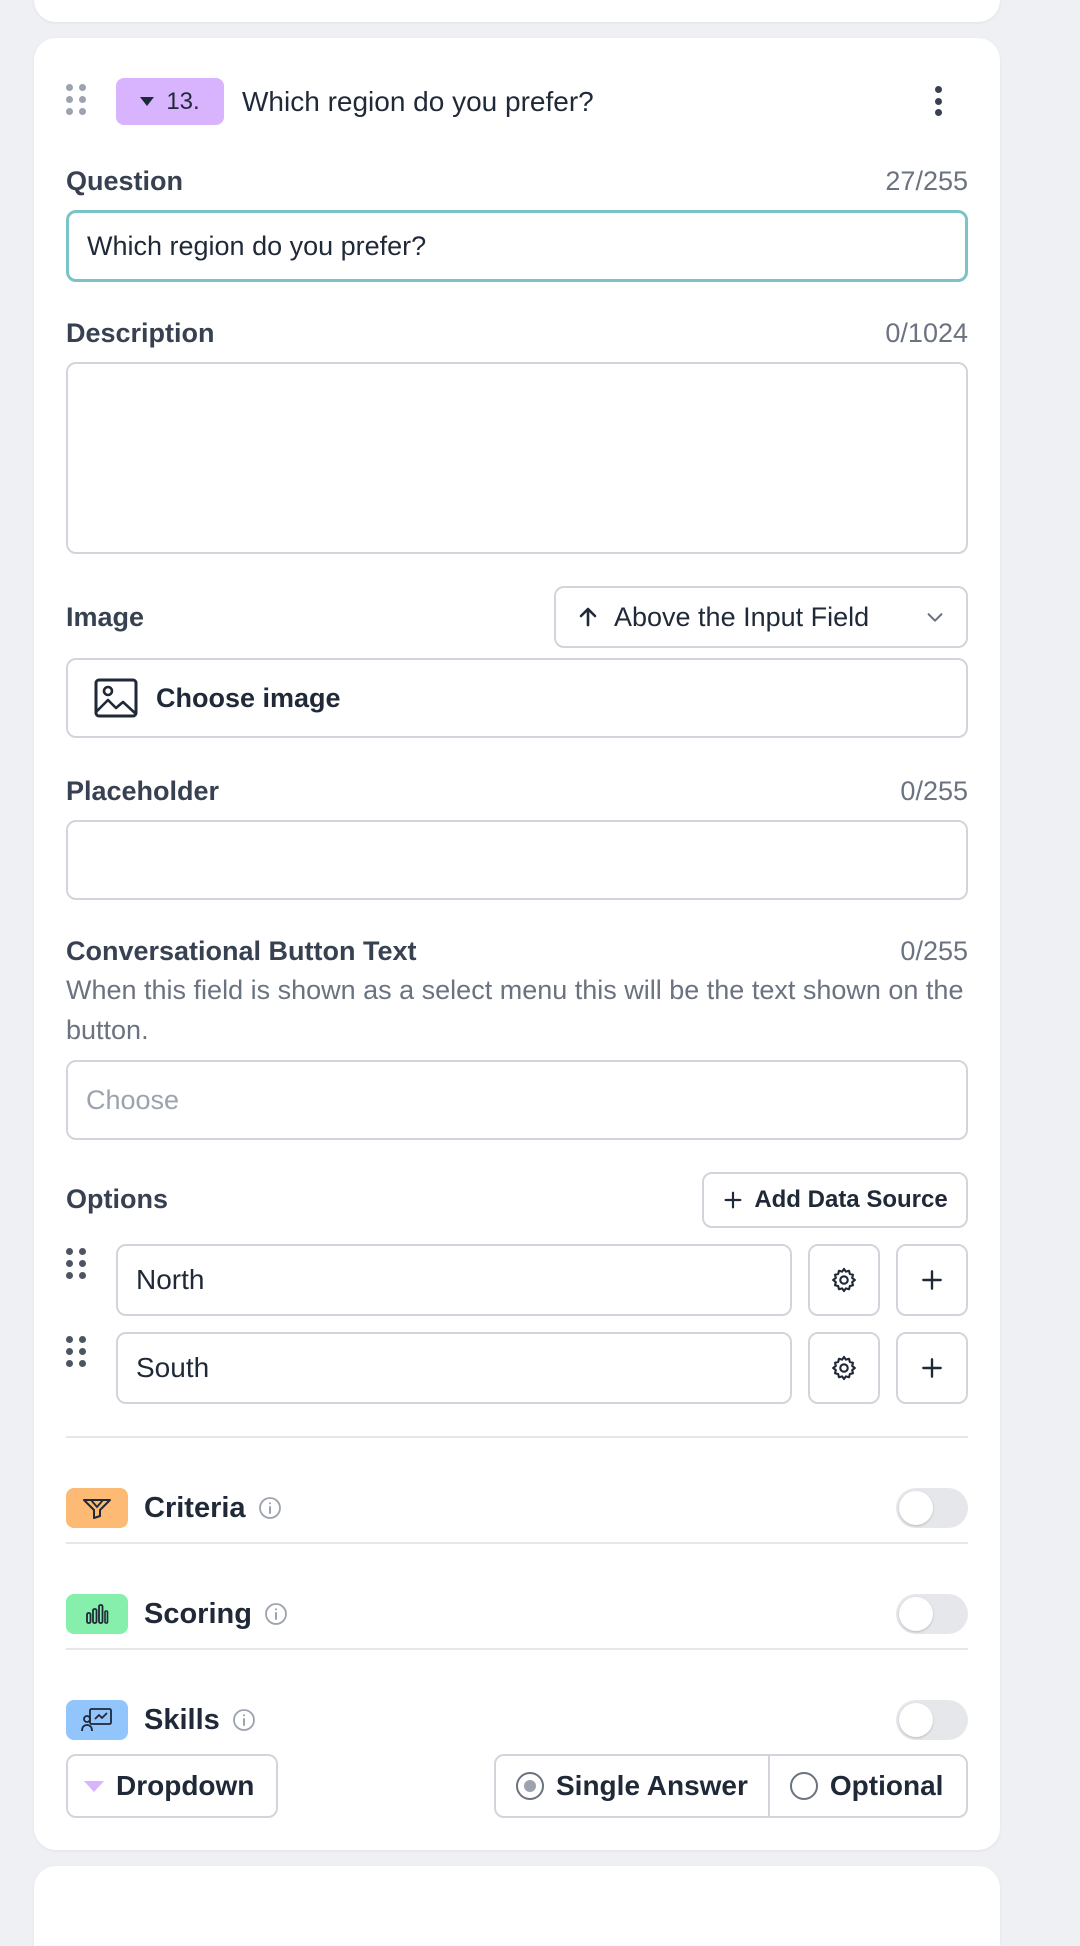  Describe the element at coordinates (117, 1199) in the screenshot. I see `options-label: Options` at that location.